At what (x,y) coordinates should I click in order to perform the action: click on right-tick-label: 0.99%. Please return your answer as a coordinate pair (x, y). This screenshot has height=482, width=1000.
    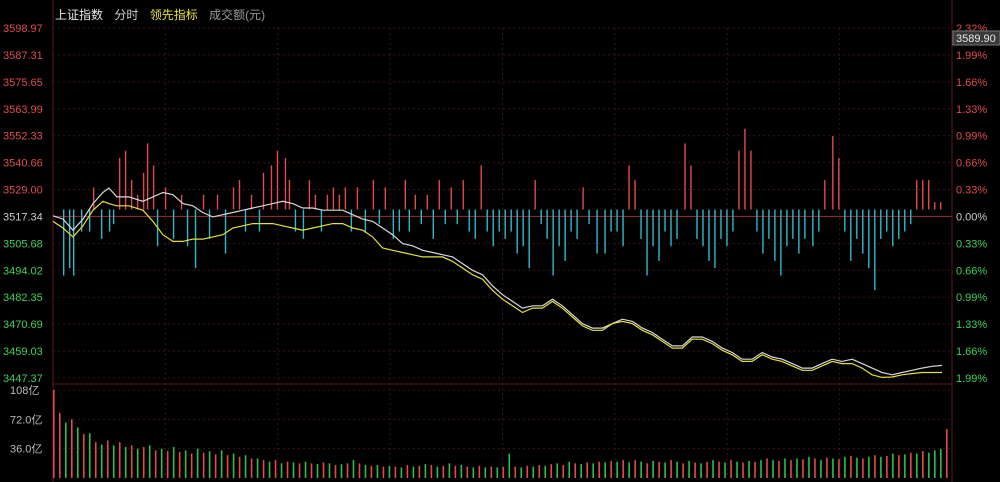
    Looking at the image, I should click on (971, 298).